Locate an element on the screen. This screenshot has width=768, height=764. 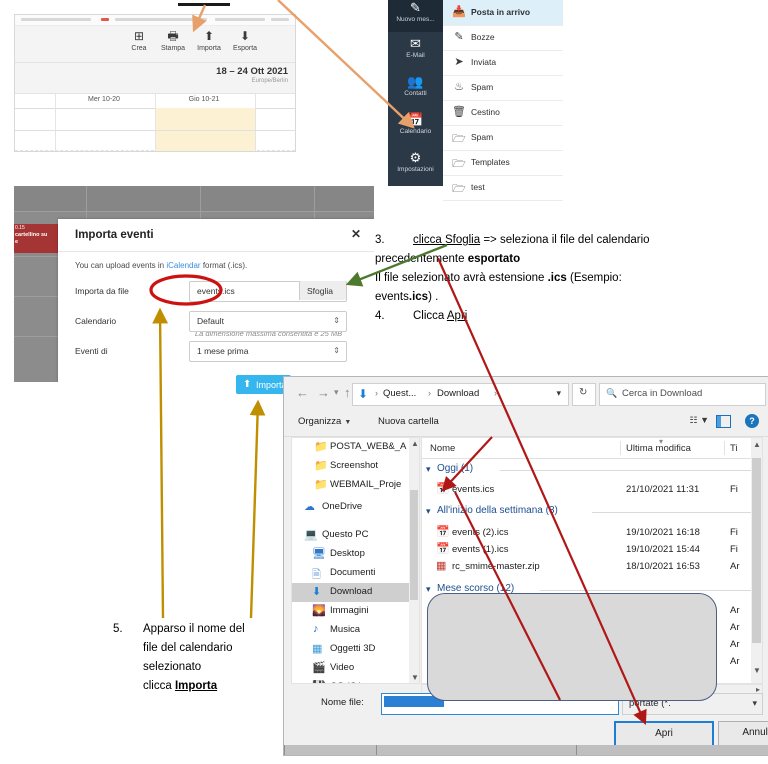
sfoglia-label: Sfoglia is located at coordinates (320, 291).